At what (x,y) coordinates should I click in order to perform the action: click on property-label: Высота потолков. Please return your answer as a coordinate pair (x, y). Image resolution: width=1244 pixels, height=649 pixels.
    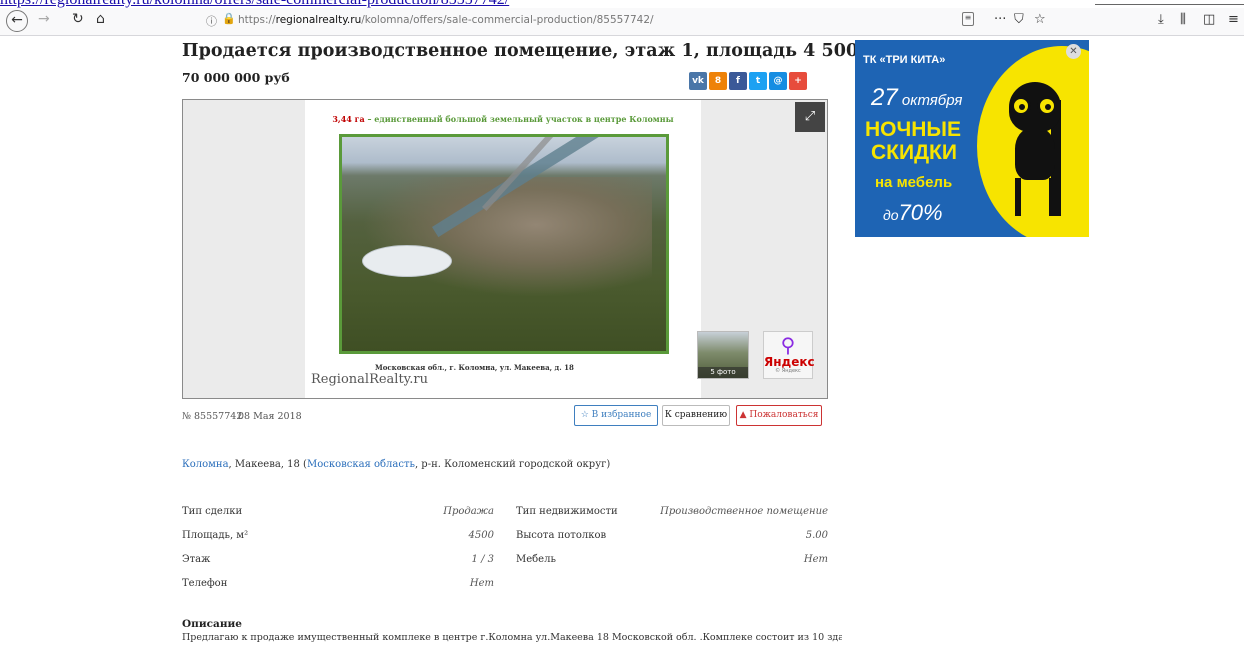
    Looking at the image, I should click on (561, 535).